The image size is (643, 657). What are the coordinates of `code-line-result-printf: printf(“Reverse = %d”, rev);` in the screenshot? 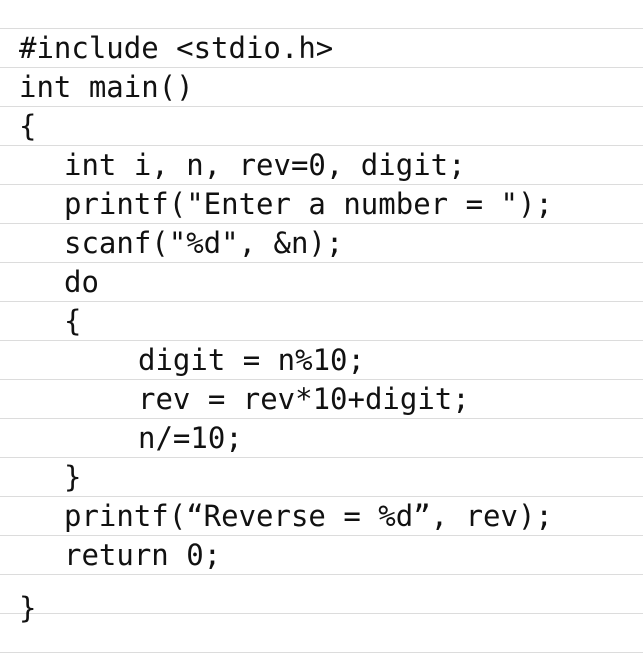 It's located at (308, 516).